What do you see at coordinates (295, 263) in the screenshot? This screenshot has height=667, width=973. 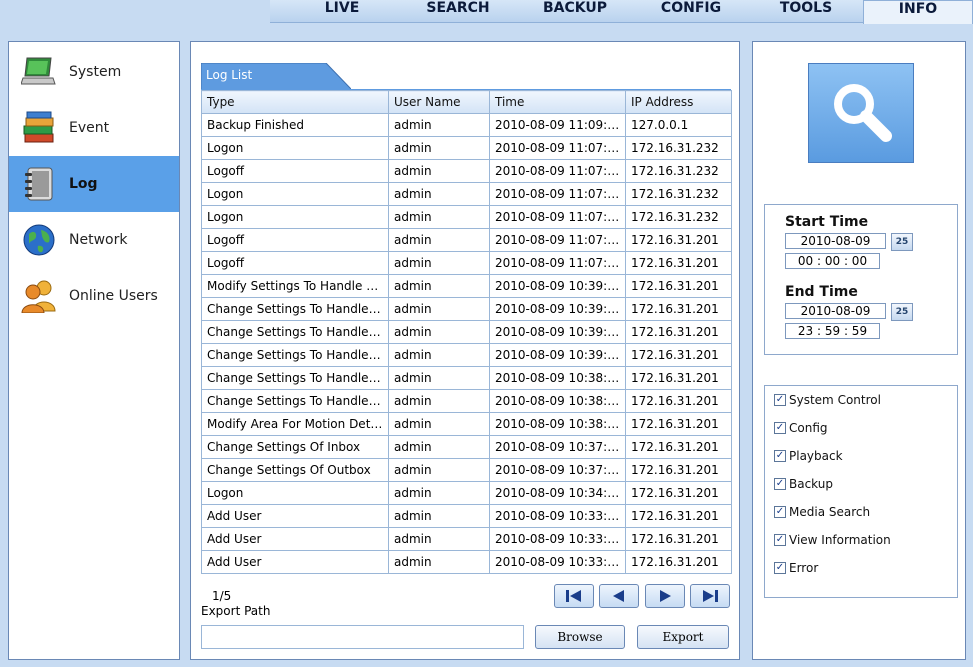 I see `cell-type: Logoff` at bounding box center [295, 263].